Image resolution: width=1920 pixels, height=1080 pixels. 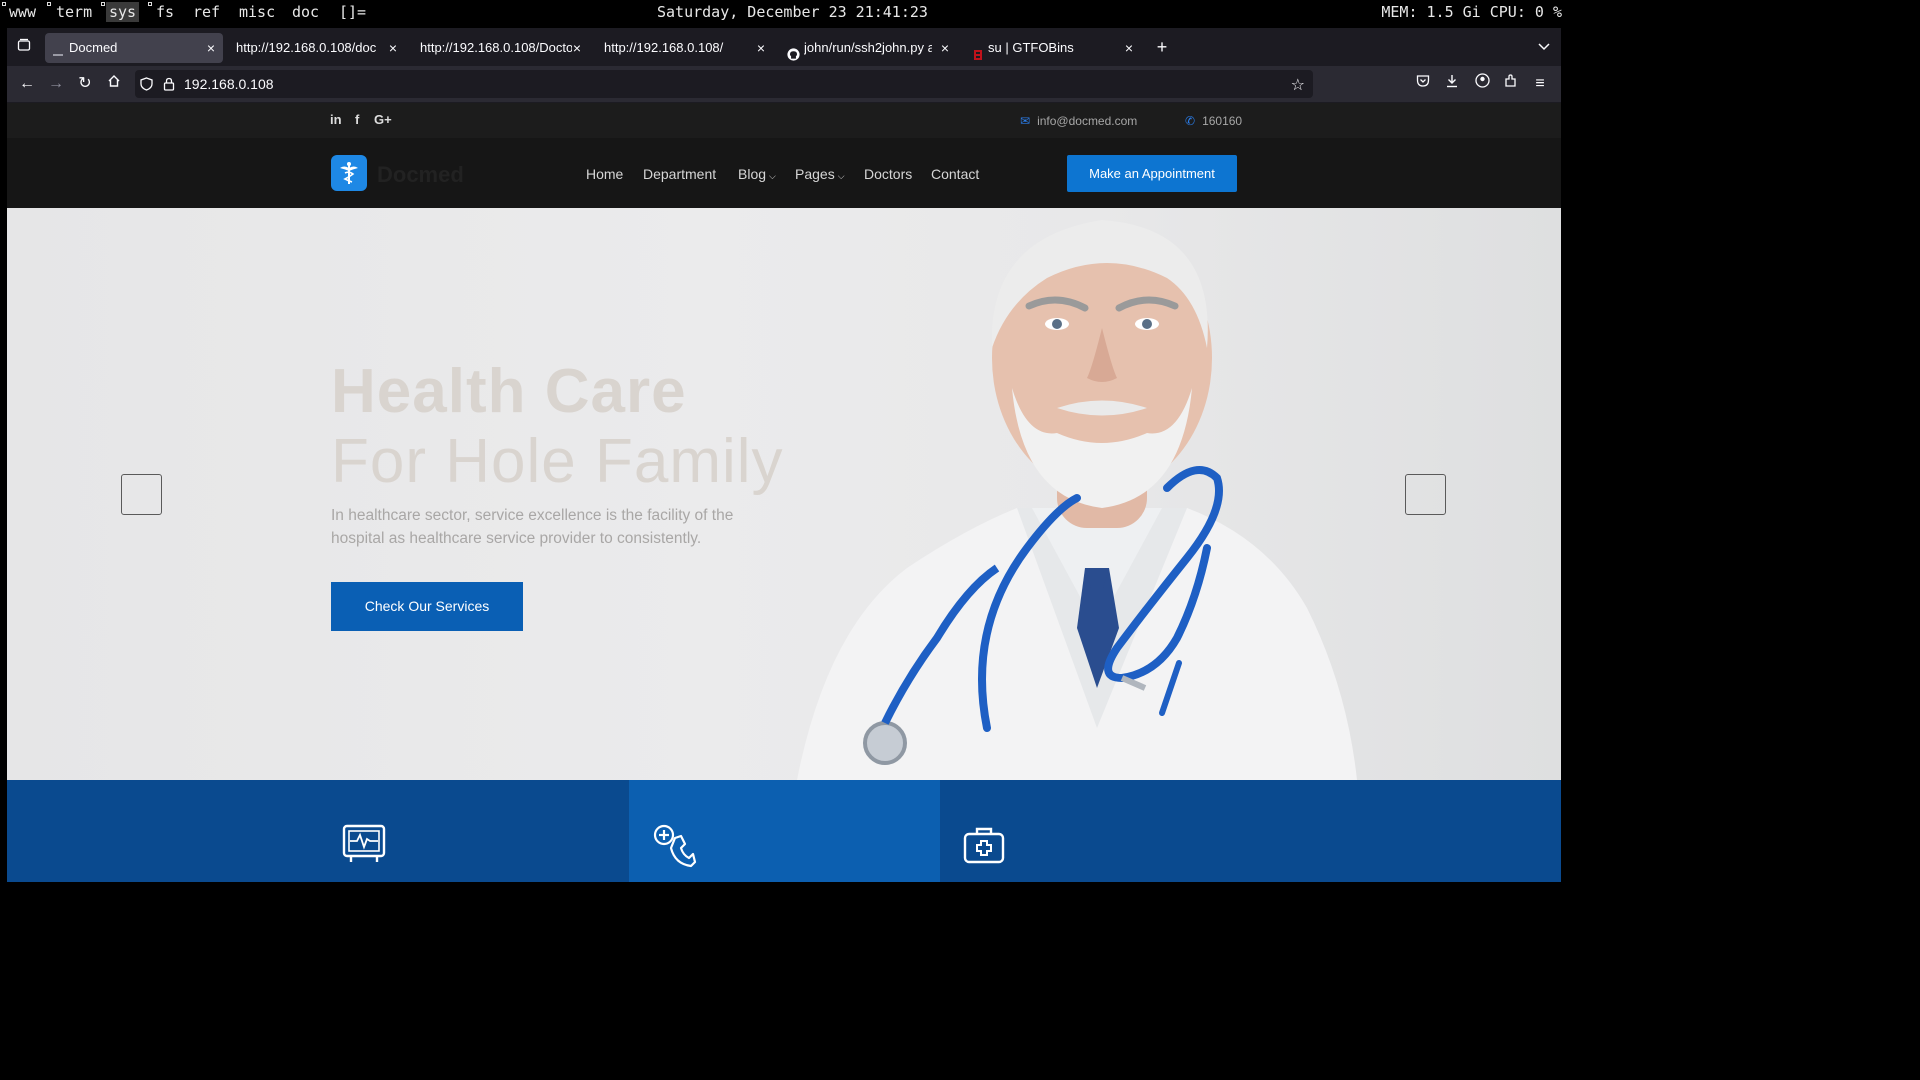 I want to click on menu-blog: Blog ⌵, so click(x=757, y=174).